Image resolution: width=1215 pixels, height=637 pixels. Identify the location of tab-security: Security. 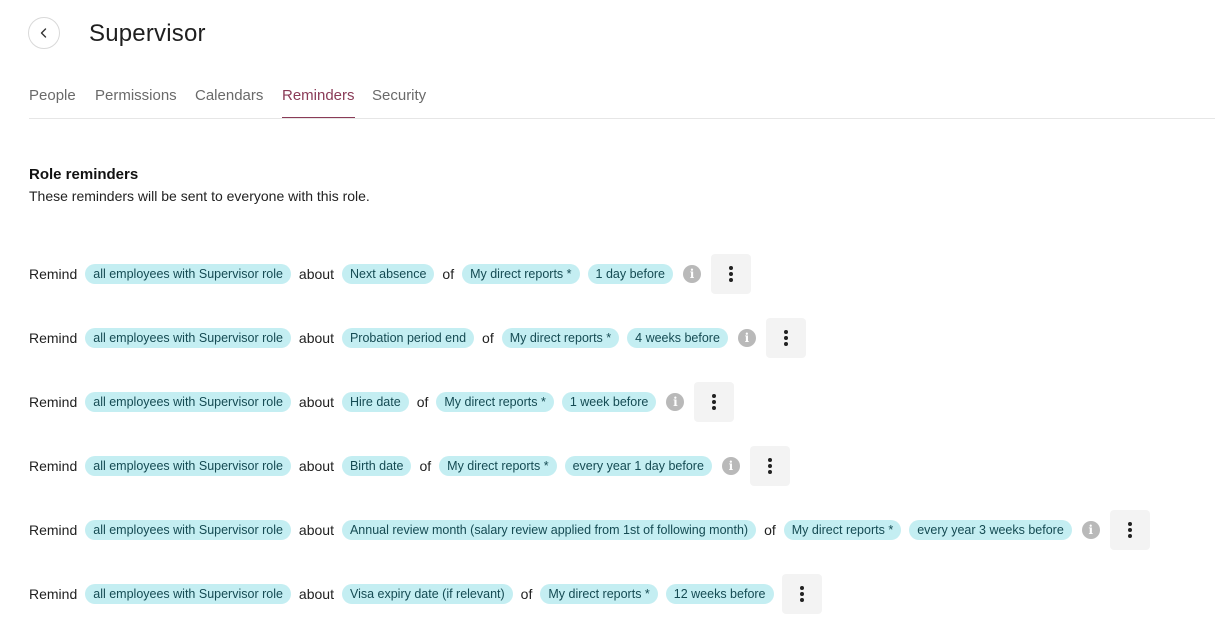
(399, 98).